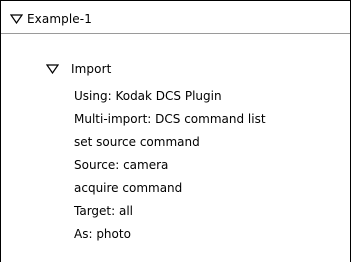  Describe the element at coordinates (170, 119) in the screenshot. I see `tree-step-item: Multi-import: DCS command list` at that location.